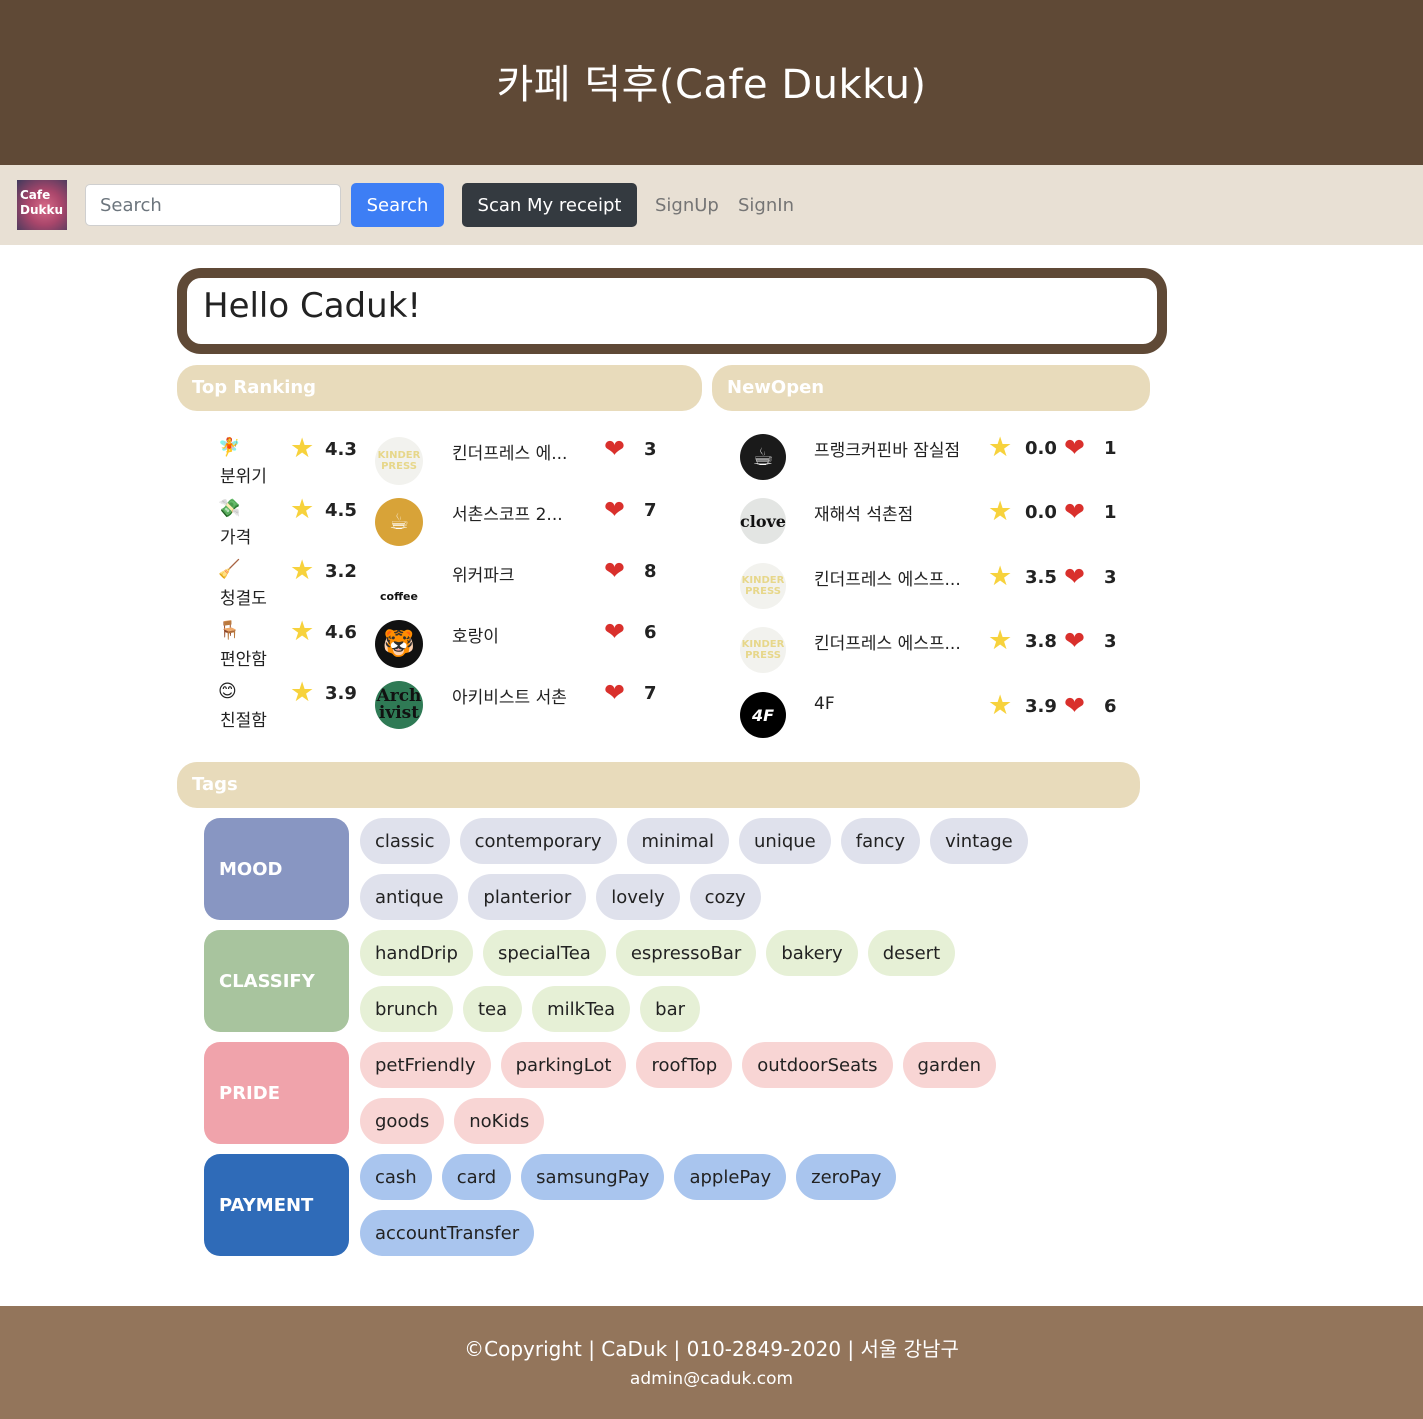 This screenshot has width=1423, height=1419. I want to click on tag-chip: bar, so click(670, 1009).